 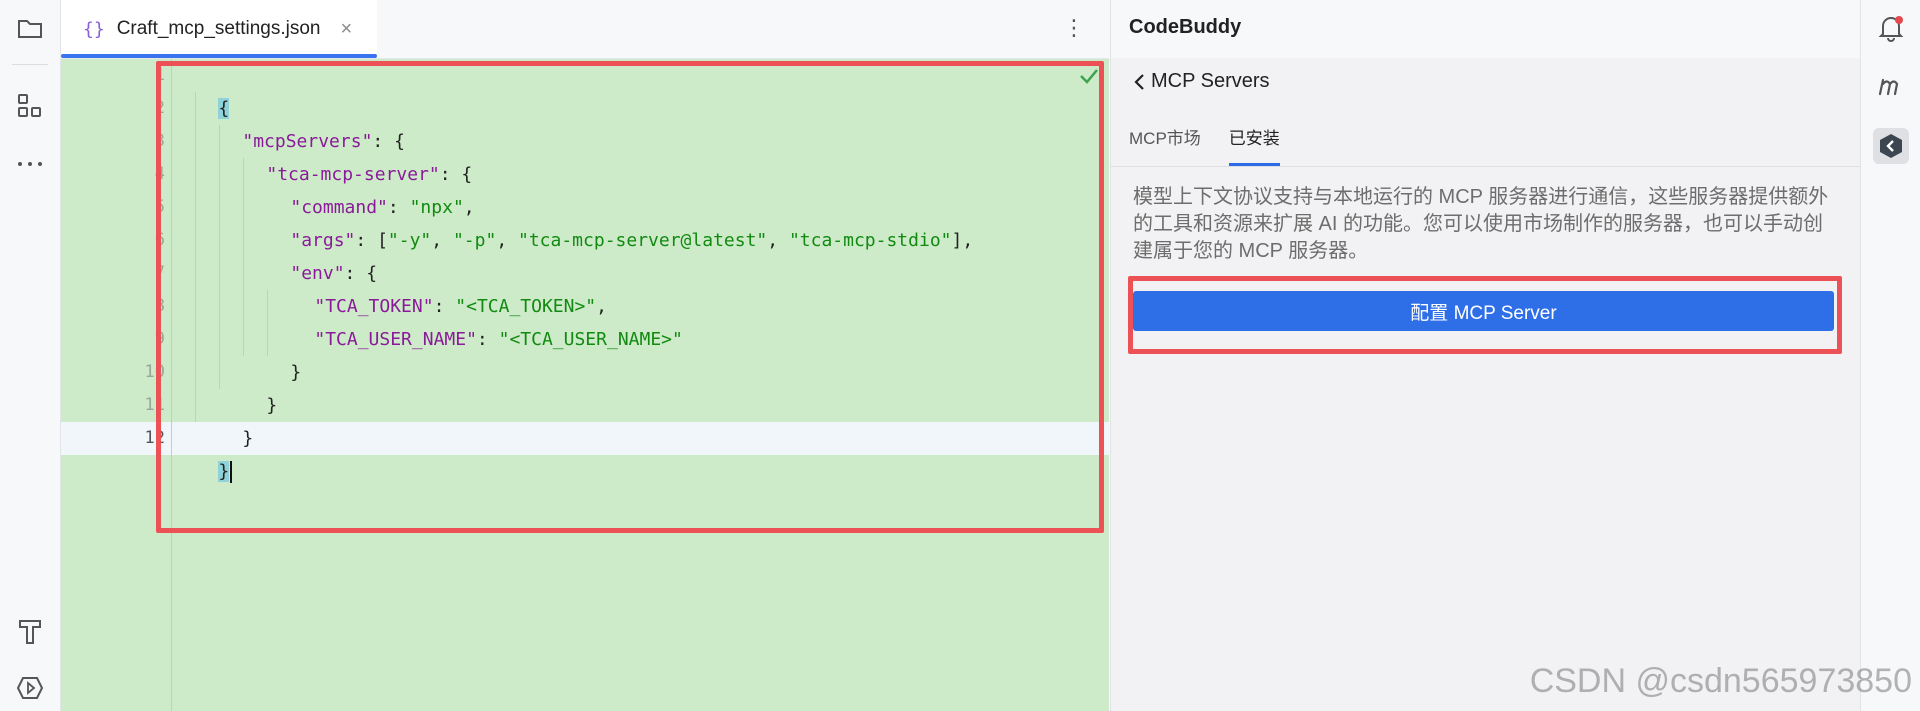 What do you see at coordinates (30, 632) in the screenshot?
I see `build-hammer-icon` at bounding box center [30, 632].